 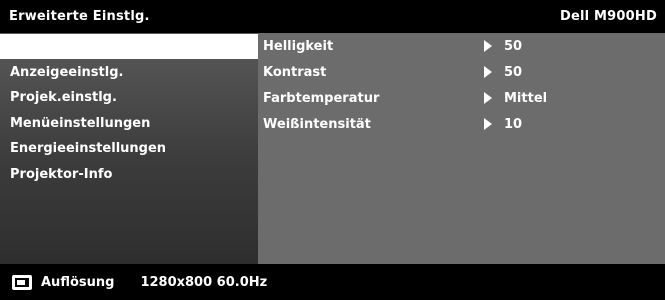 What do you see at coordinates (79, 16) in the screenshot?
I see `menu-title: Erweiterte Einstlg.` at bounding box center [79, 16].